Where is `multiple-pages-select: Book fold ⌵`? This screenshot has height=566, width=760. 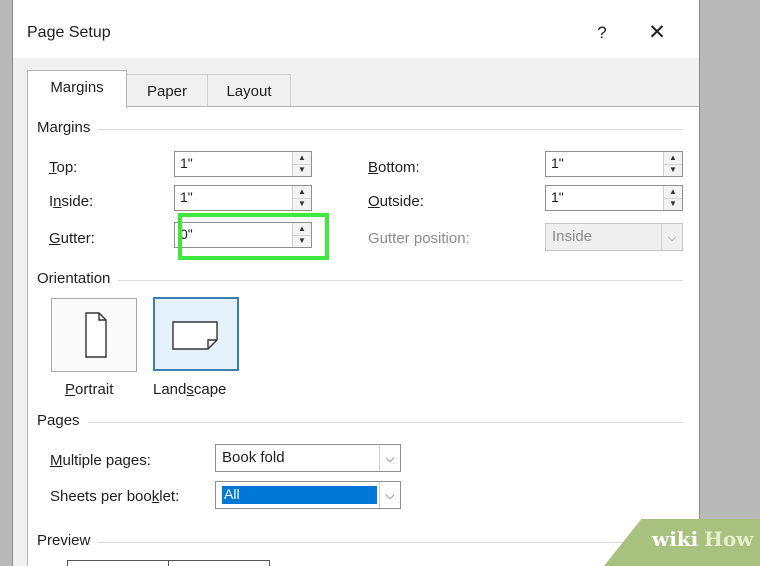 multiple-pages-select: Book fold ⌵ is located at coordinates (308, 458).